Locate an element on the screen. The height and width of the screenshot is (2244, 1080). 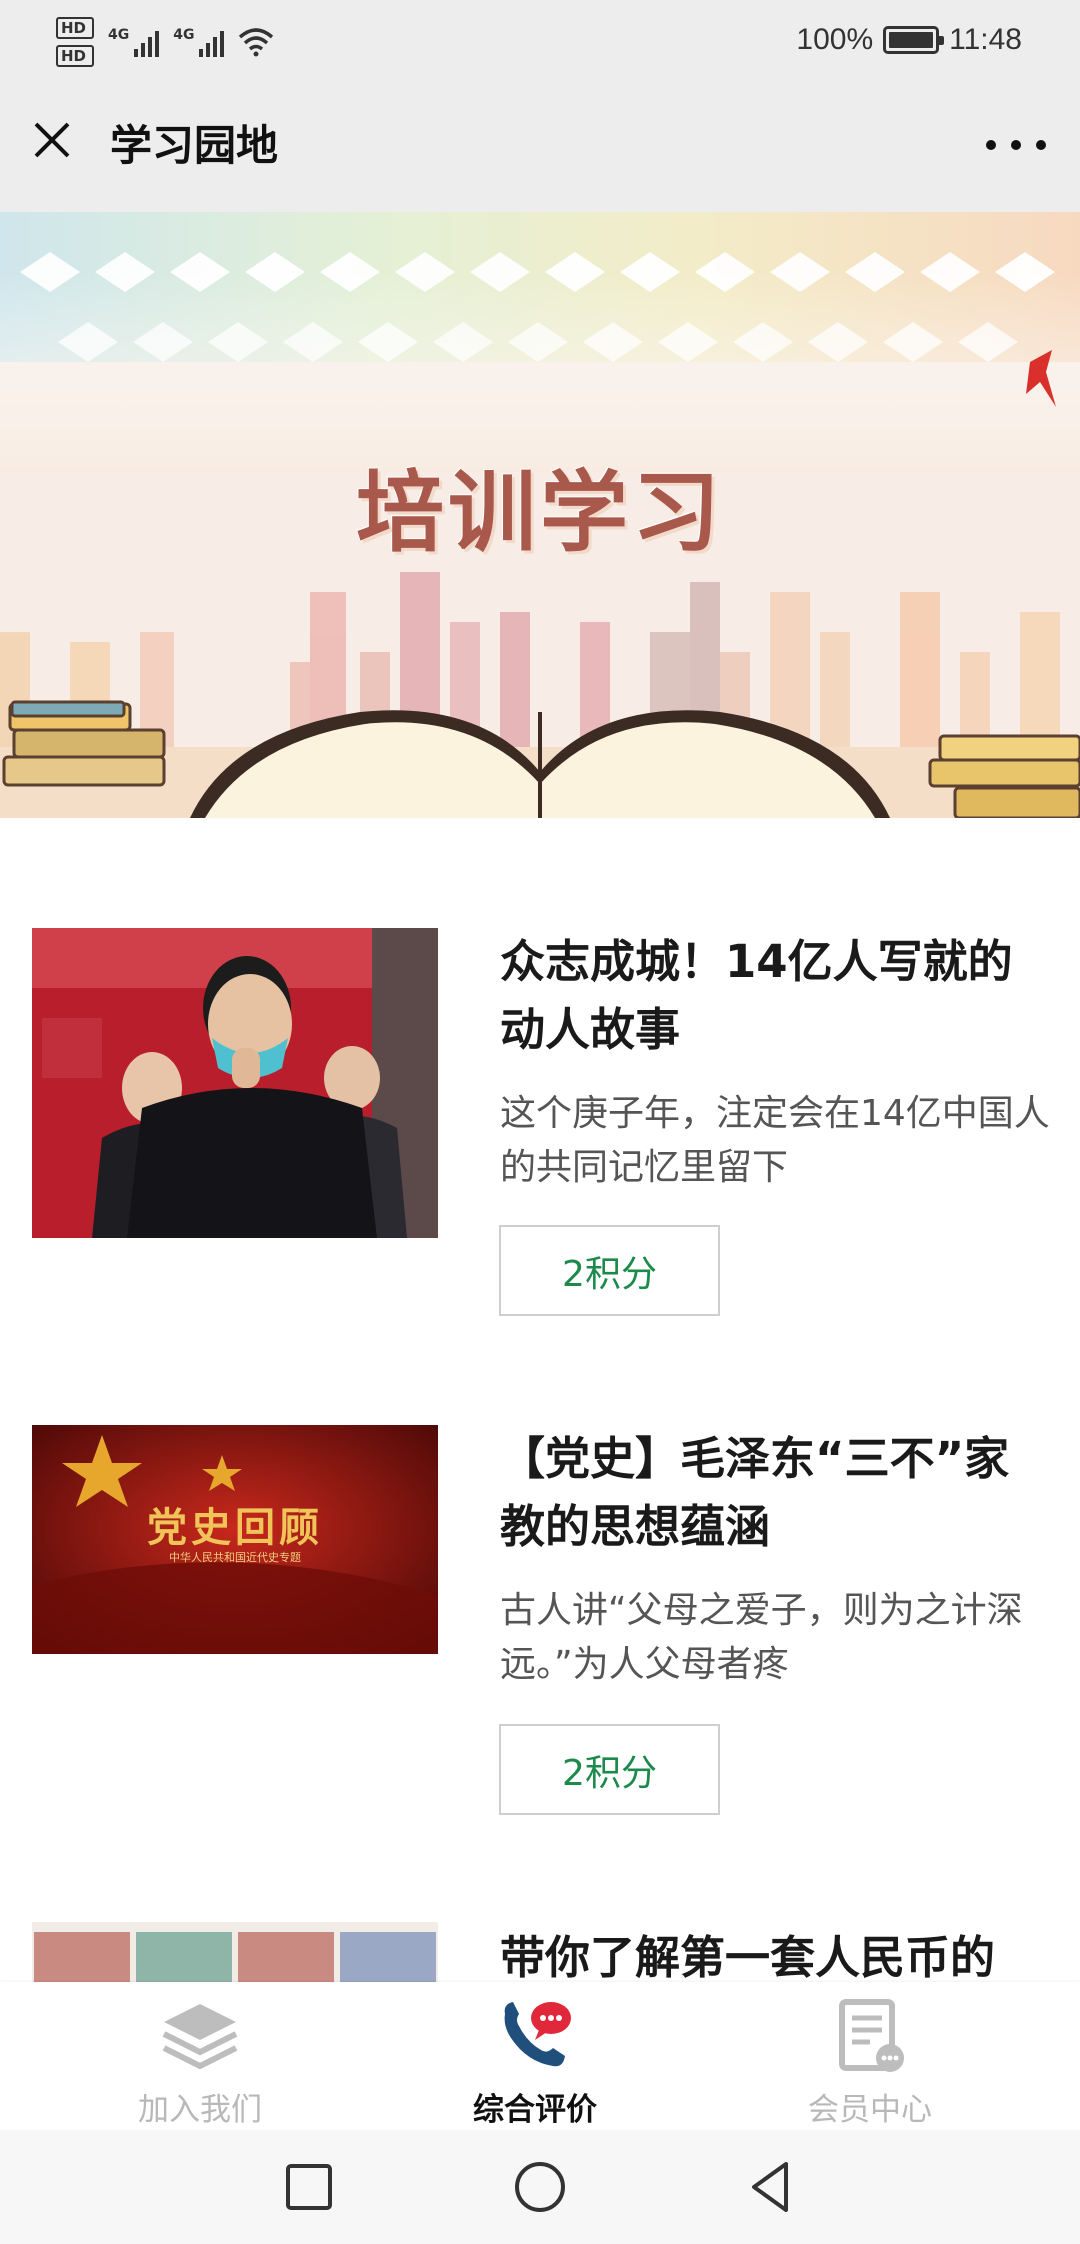
recent-apps-icon is located at coordinates (309, 2187).